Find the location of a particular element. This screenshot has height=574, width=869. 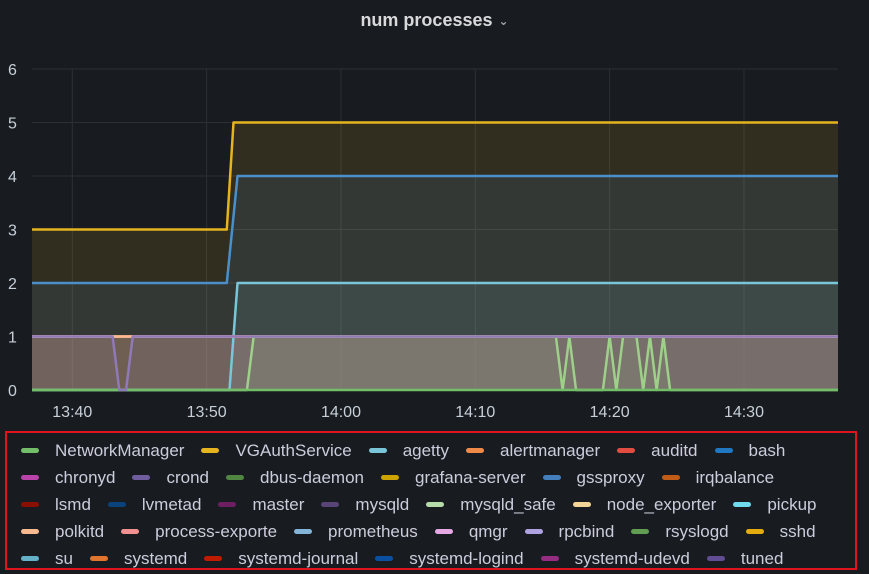

x-tick-label: 13:50 is located at coordinates (207, 412).